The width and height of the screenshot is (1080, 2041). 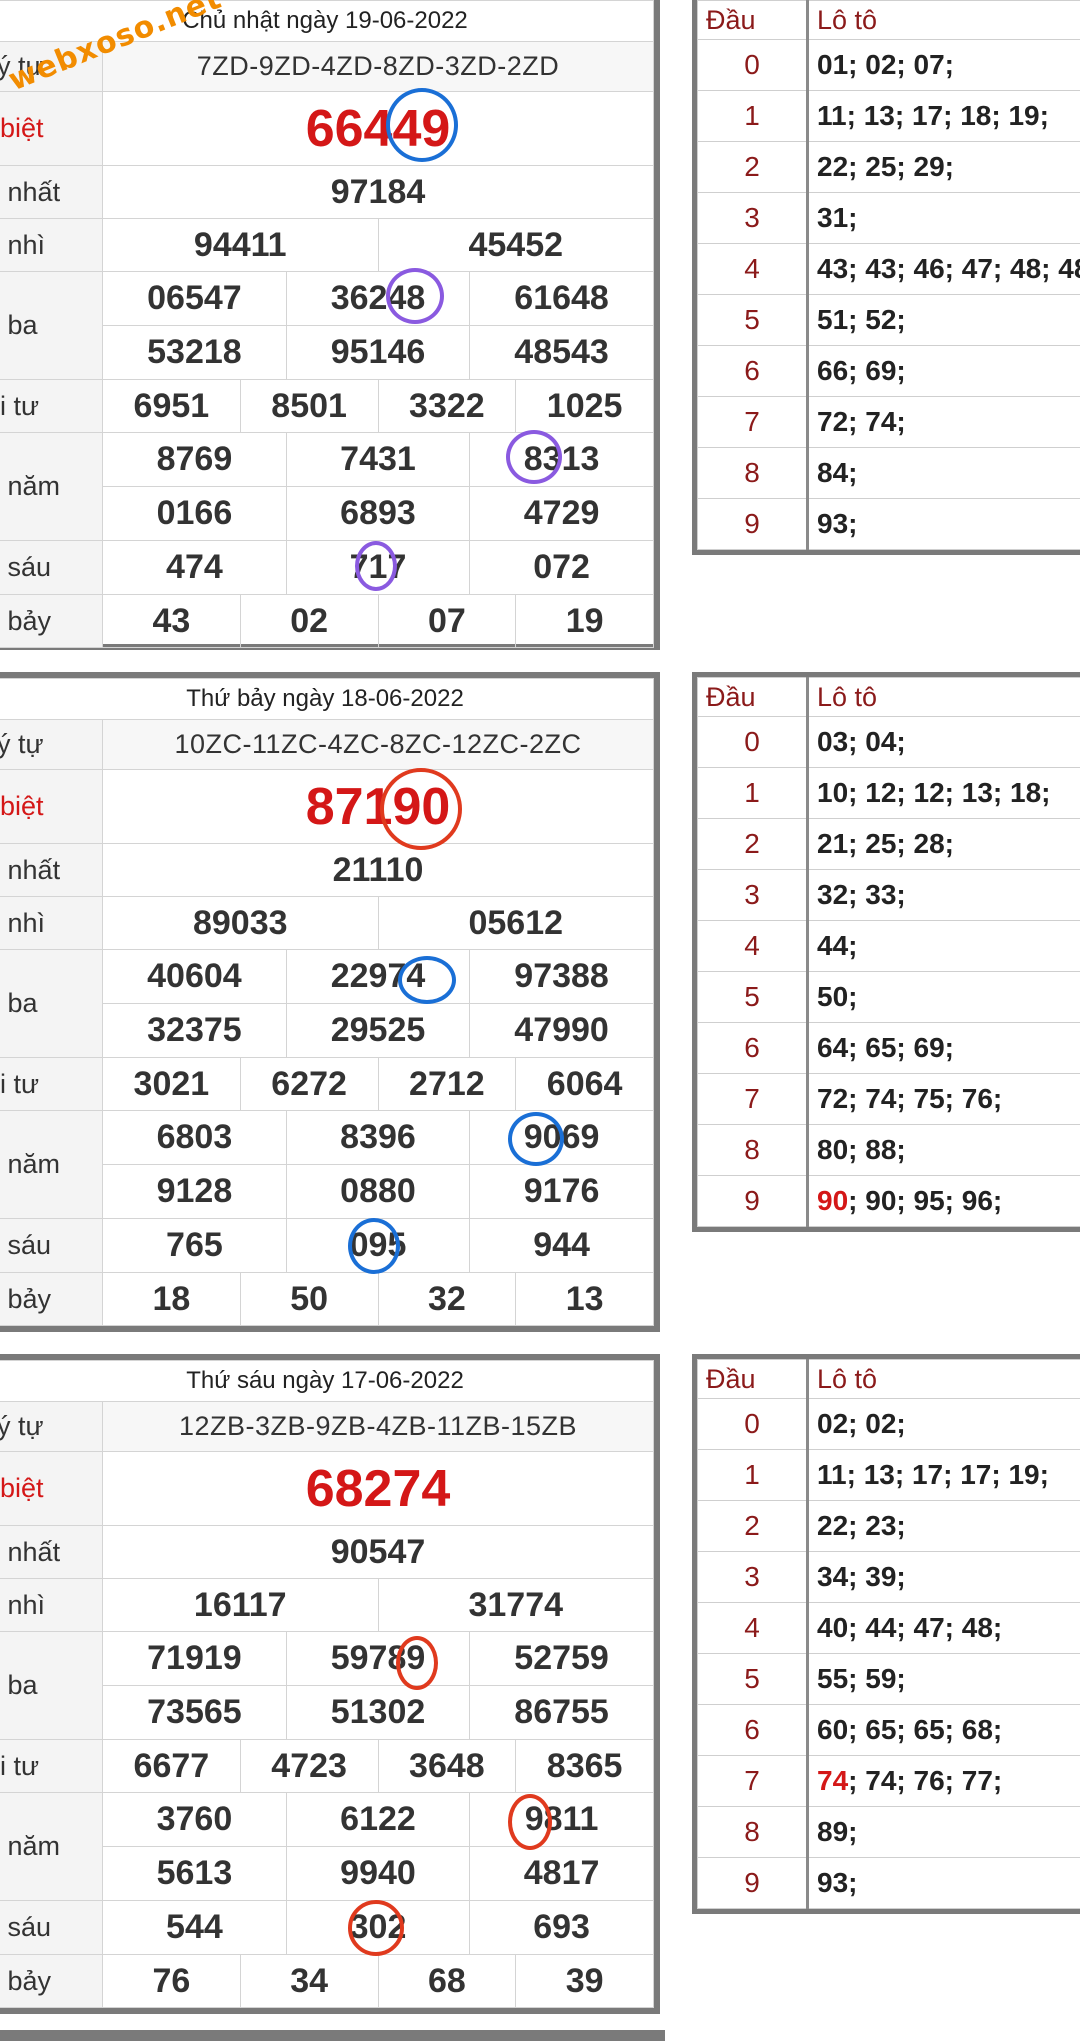 What do you see at coordinates (195, 1658) in the screenshot?
I see `third-prize-1: 71919` at bounding box center [195, 1658].